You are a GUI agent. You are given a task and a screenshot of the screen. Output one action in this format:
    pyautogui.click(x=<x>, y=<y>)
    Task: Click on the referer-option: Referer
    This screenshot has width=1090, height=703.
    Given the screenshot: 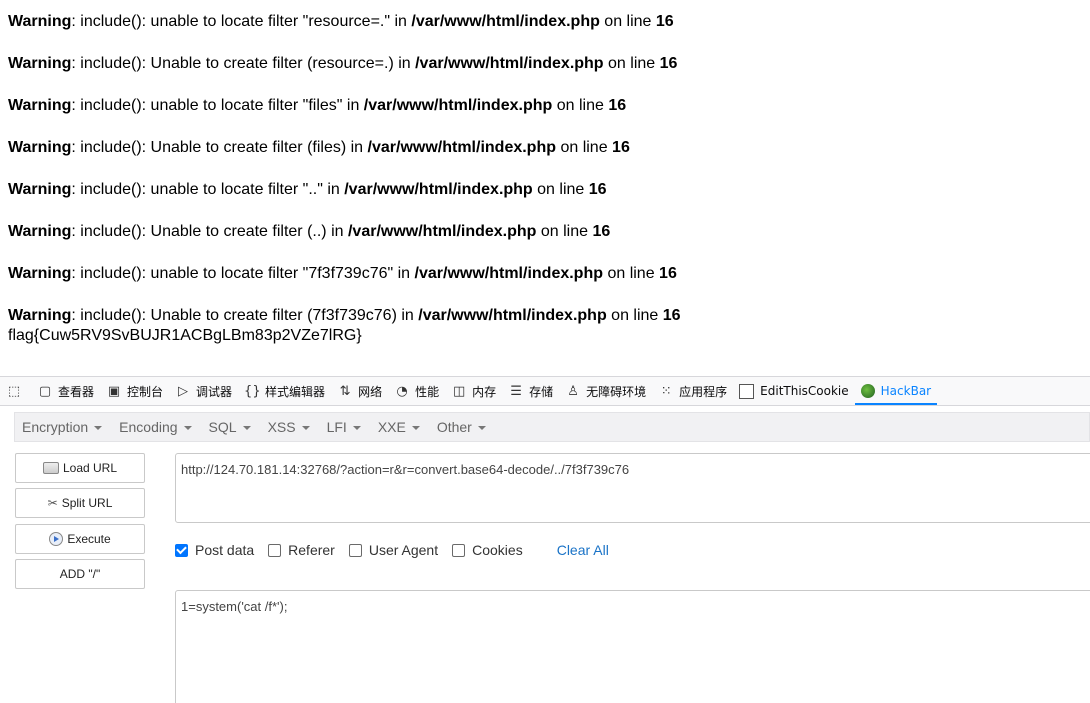 What is the action you would take?
    pyautogui.click(x=301, y=550)
    